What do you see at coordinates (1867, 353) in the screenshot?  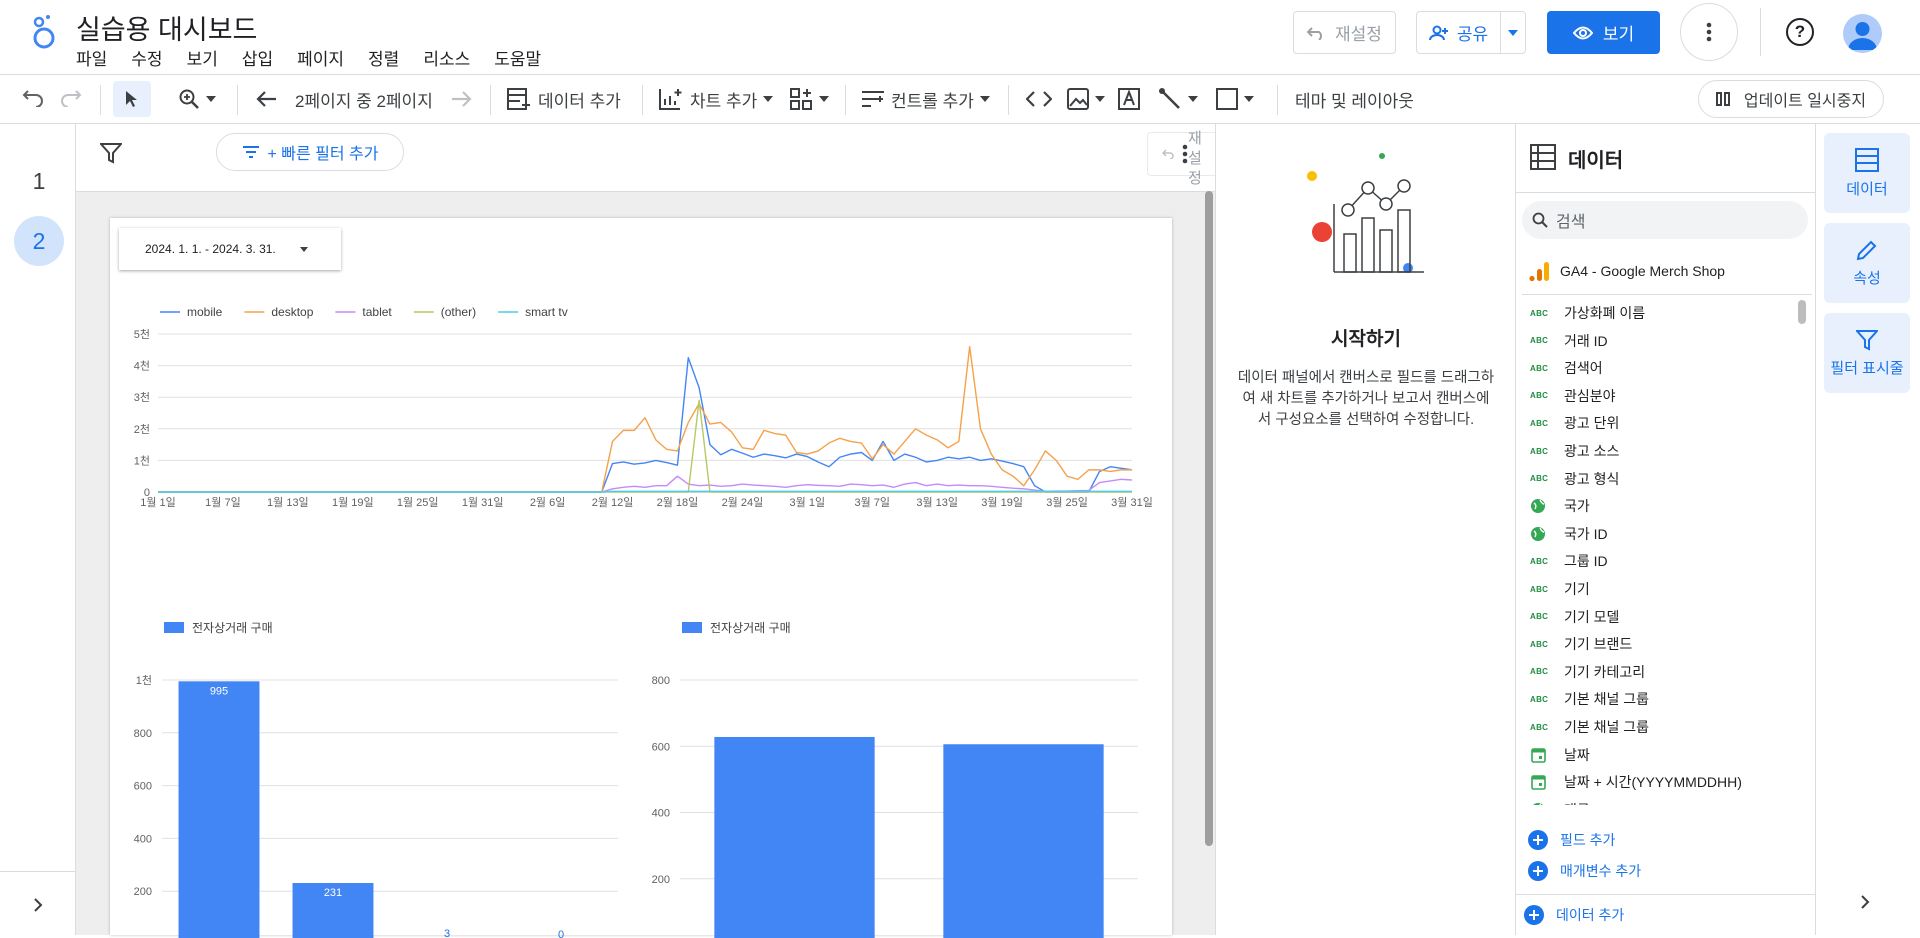 I see `filter-bar-tab: 필터 표시줄` at bounding box center [1867, 353].